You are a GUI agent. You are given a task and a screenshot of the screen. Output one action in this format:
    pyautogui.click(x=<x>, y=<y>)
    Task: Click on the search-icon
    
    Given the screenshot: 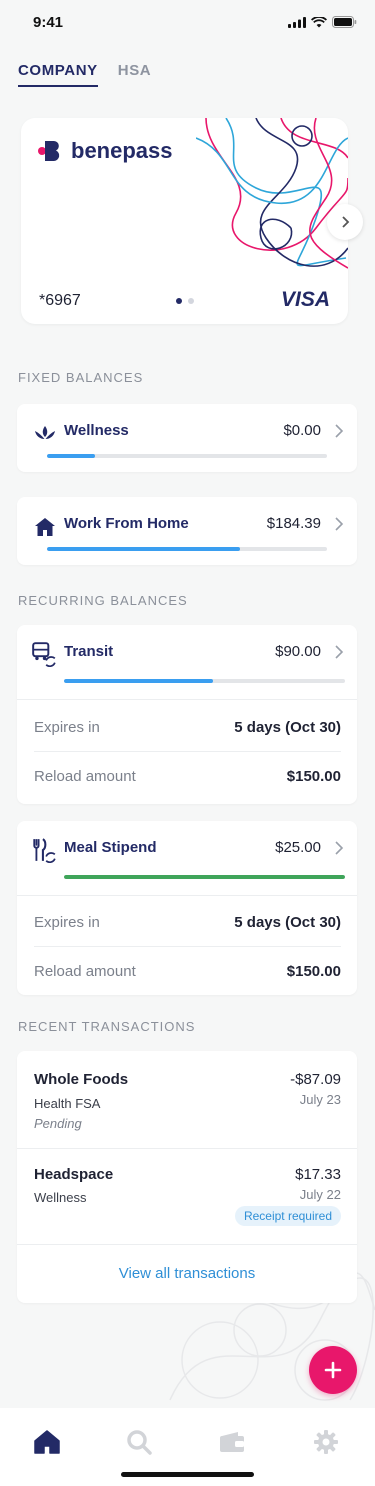 What is the action you would take?
    pyautogui.click(x=139, y=1442)
    